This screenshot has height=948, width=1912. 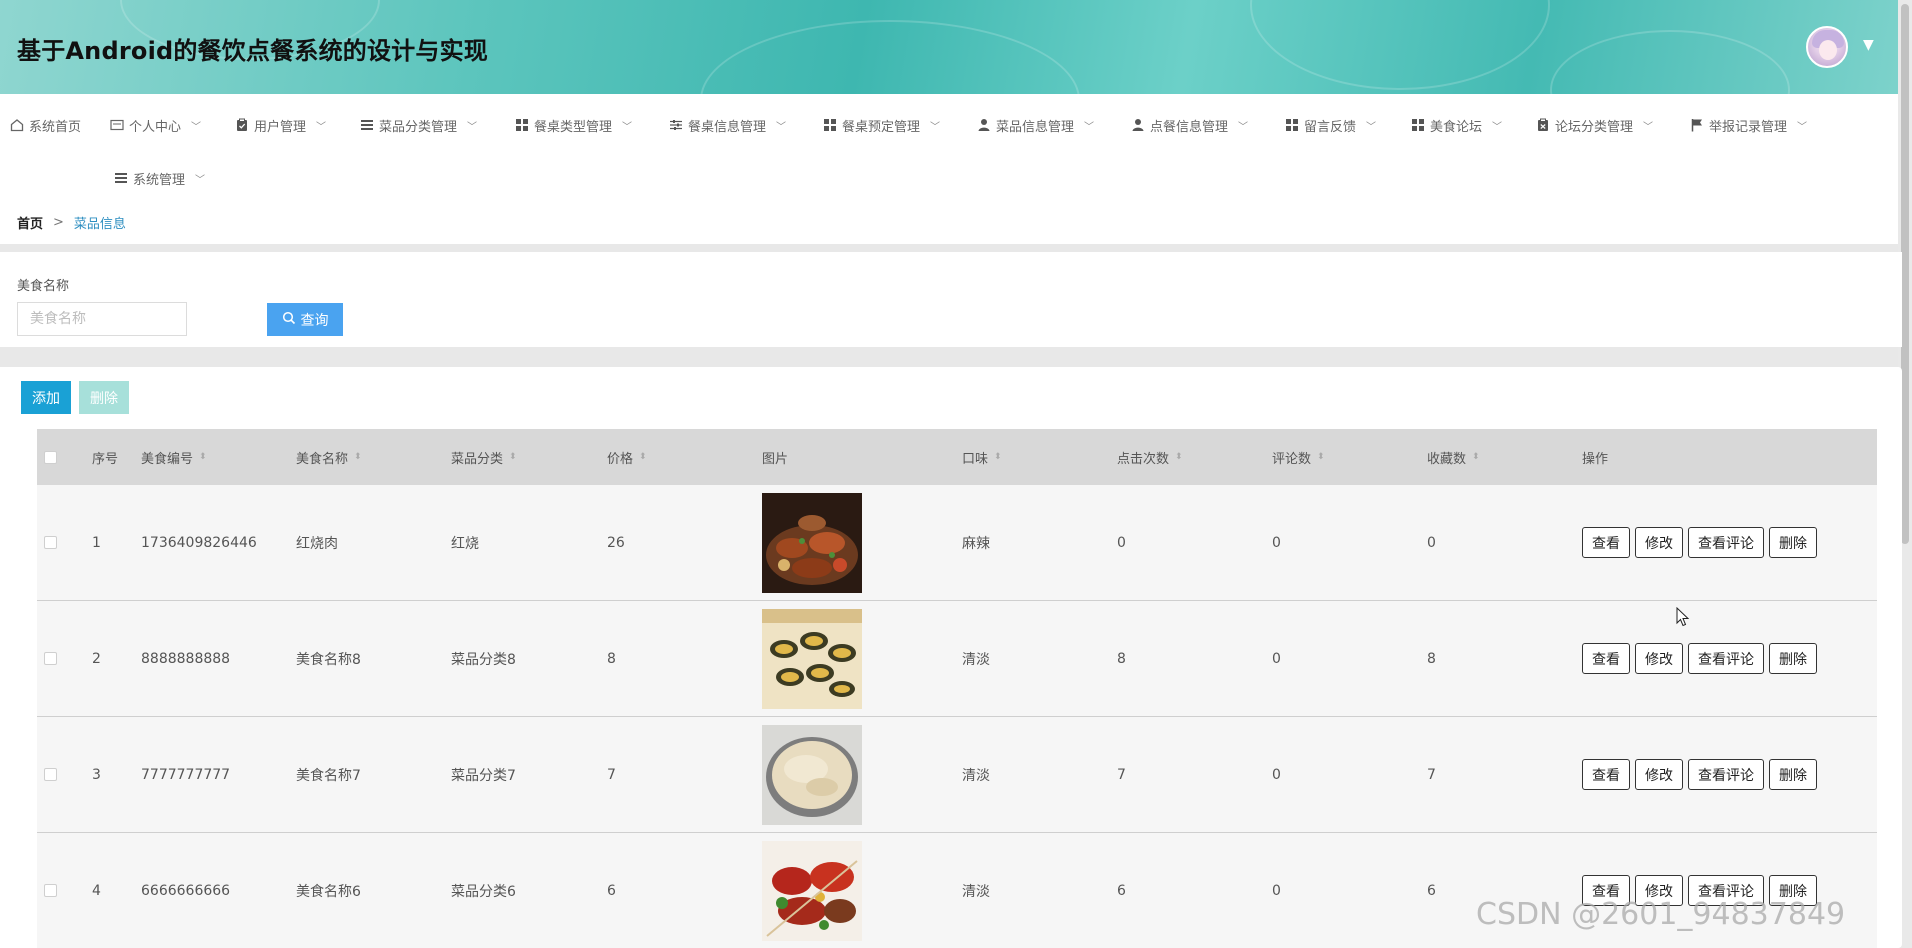 I want to click on delete-selected-button: 删除, so click(x=104, y=397).